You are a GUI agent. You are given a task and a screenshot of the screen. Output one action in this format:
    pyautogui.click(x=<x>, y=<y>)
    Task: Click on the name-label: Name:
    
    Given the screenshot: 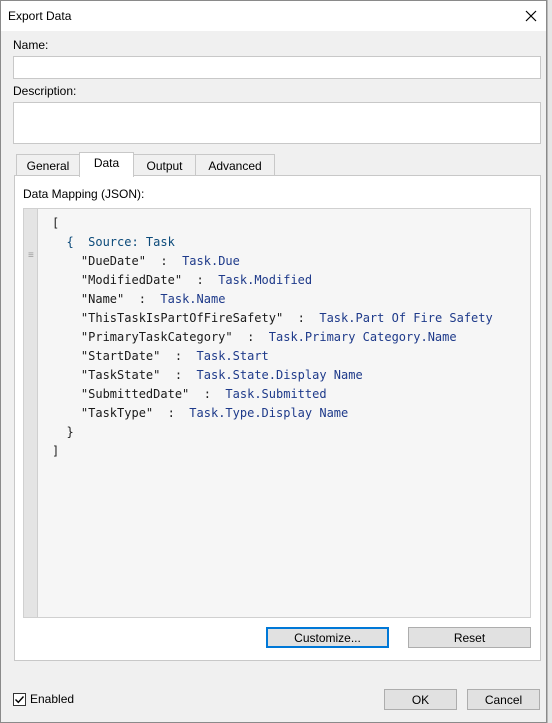 What is the action you would take?
    pyautogui.click(x=31, y=45)
    